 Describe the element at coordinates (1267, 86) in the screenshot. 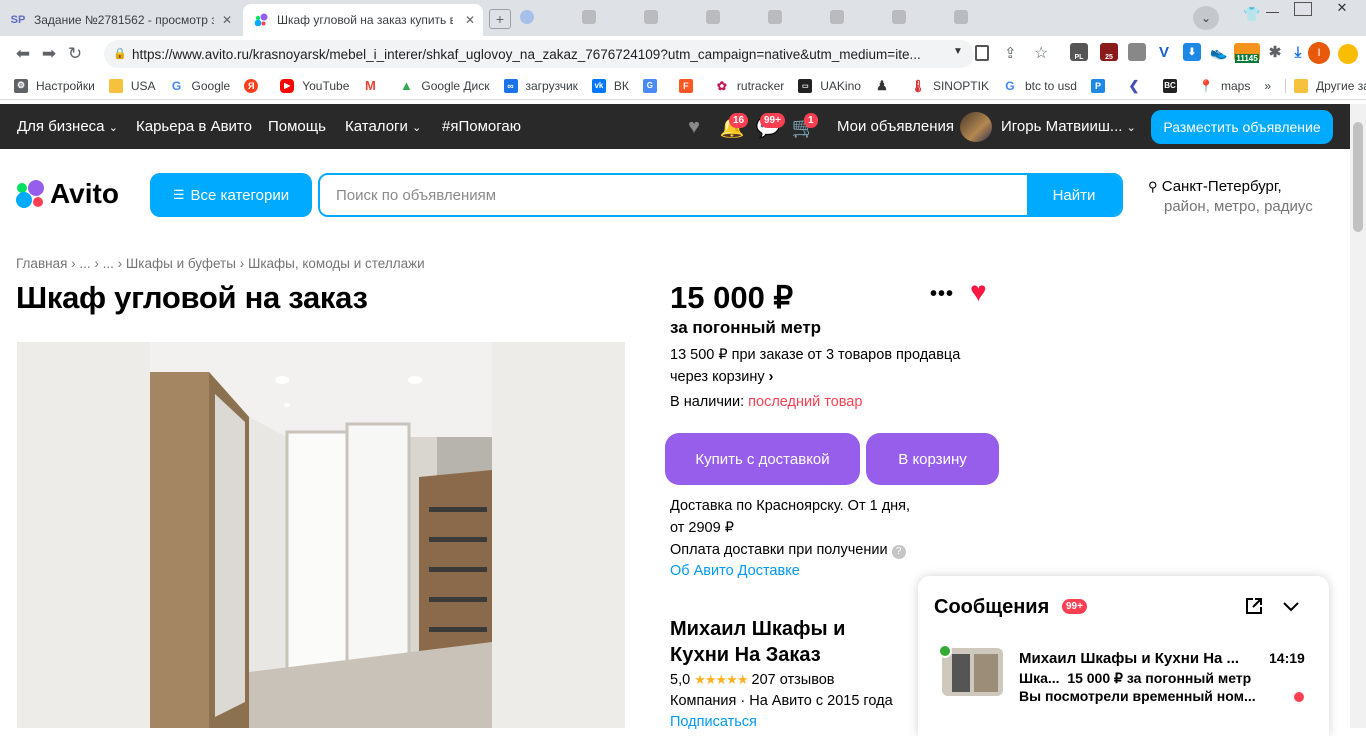

I see `more-bookmarks-chevron-icon: »` at that location.